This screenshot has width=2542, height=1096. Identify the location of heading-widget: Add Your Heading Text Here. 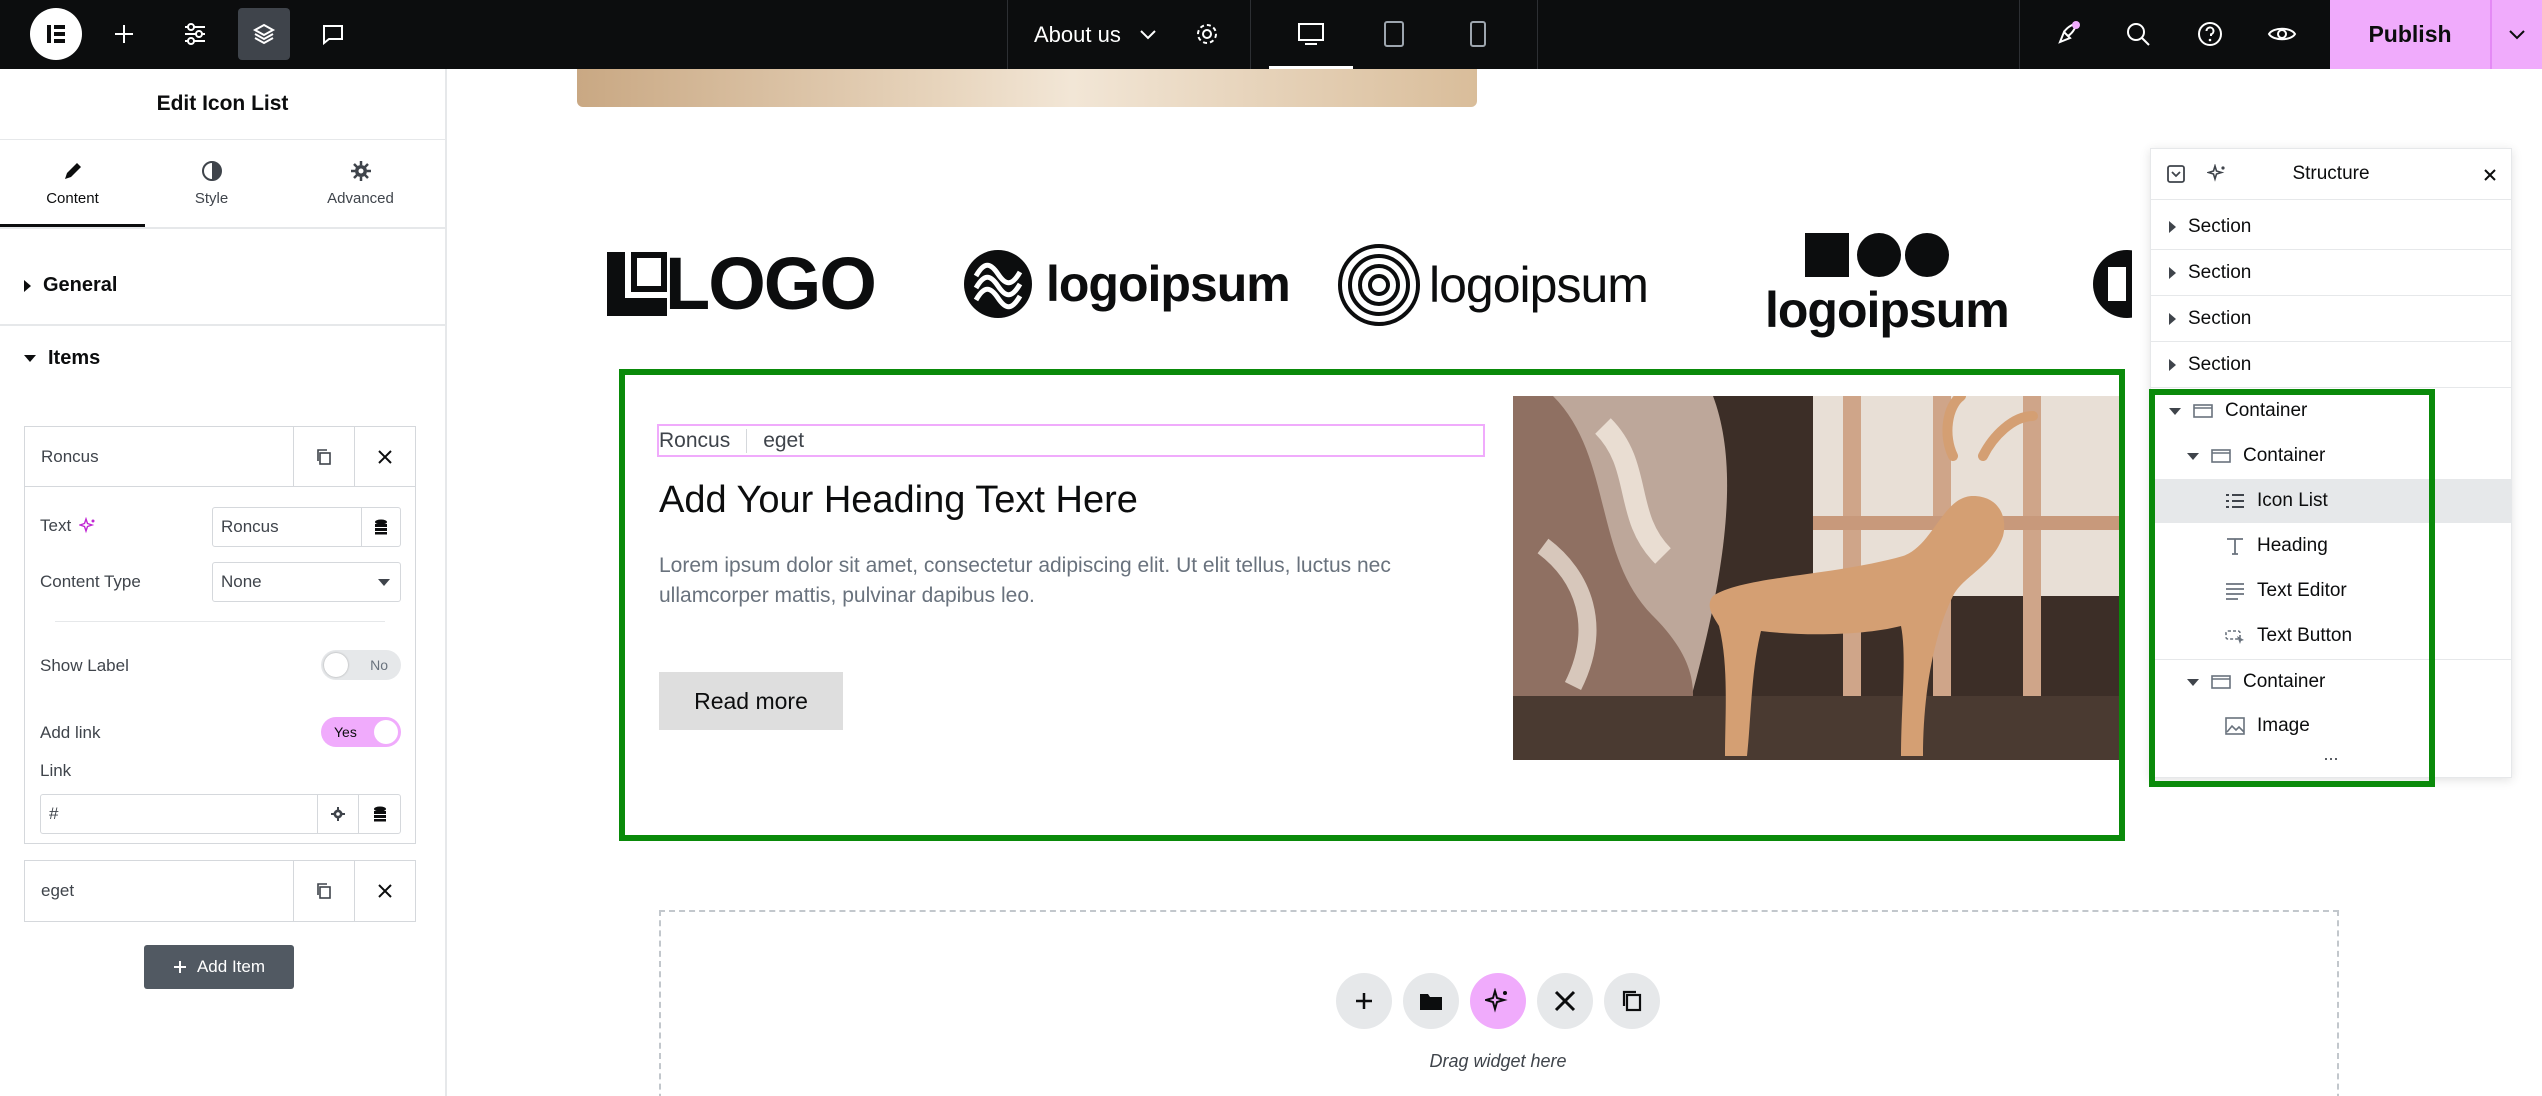
(898, 500).